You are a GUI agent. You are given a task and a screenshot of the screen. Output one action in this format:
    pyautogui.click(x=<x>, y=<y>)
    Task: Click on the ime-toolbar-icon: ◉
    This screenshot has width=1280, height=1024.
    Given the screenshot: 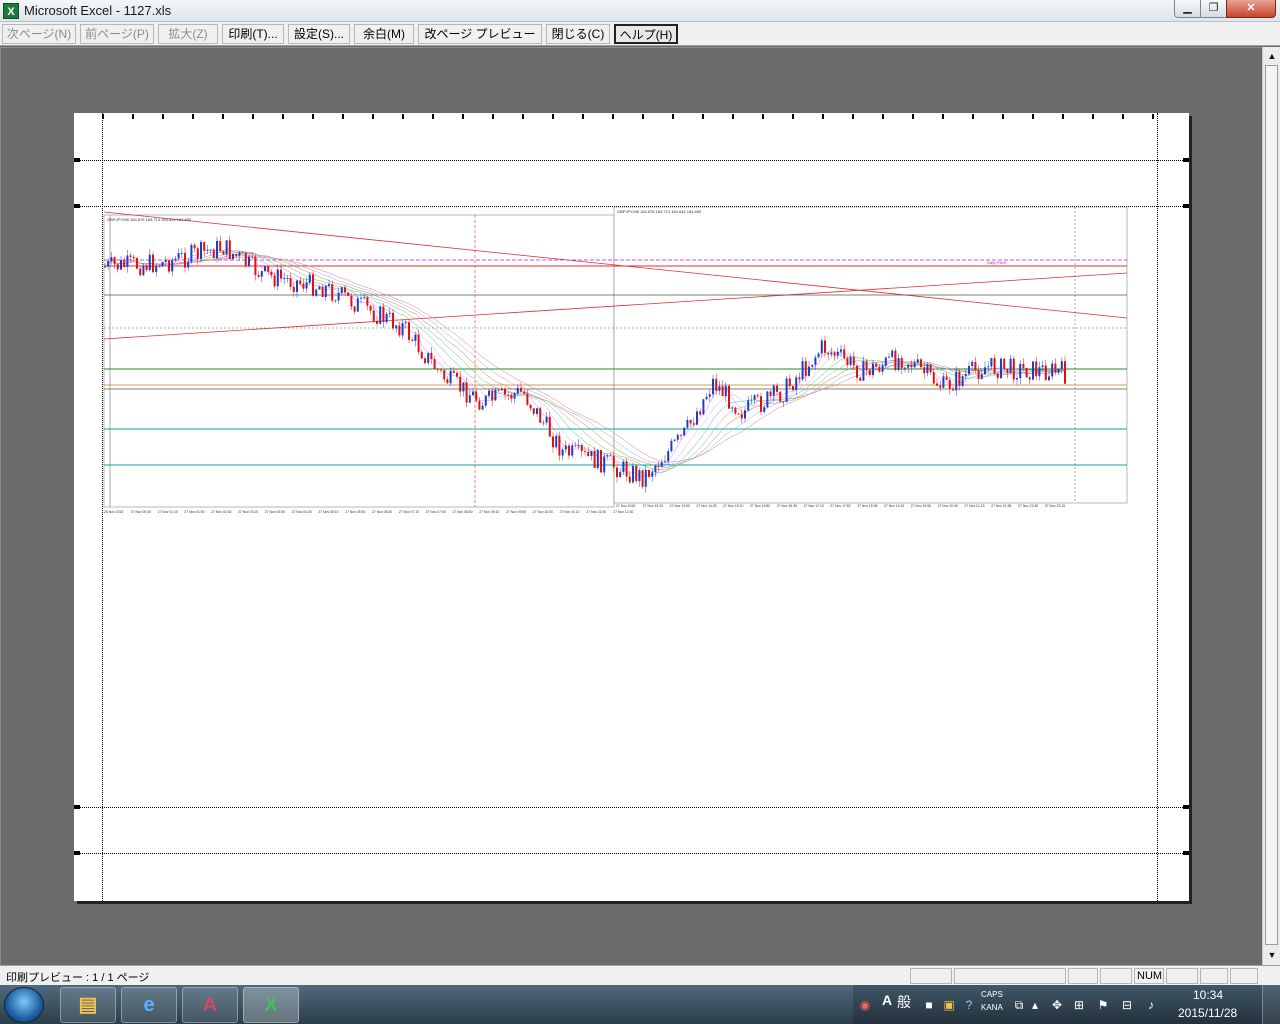 What is the action you would take?
    pyautogui.click(x=865, y=1005)
    